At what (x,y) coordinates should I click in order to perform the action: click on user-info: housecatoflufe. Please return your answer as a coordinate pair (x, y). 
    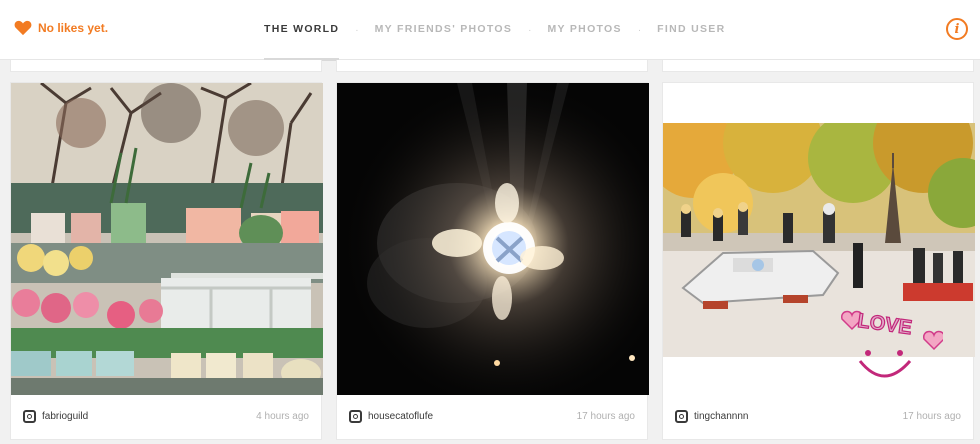
    Looking at the image, I should click on (391, 416).